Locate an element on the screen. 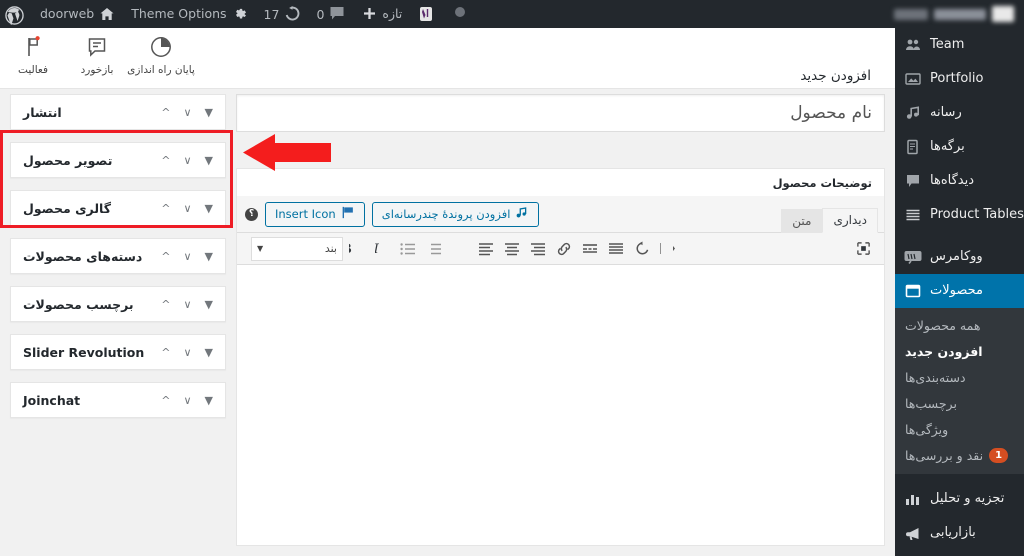  toolbar-button-feedback: بازخورد is located at coordinates (97, 54).